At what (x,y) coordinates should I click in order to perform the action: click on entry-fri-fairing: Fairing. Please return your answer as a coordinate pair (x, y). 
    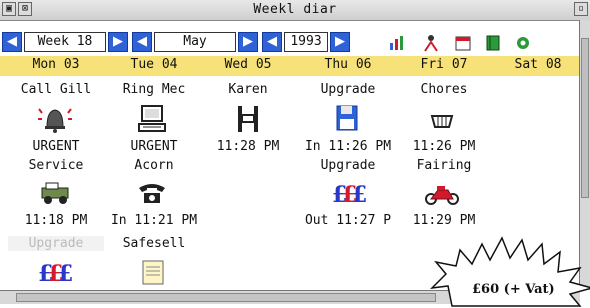
    Looking at the image, I should click on (444, 165).